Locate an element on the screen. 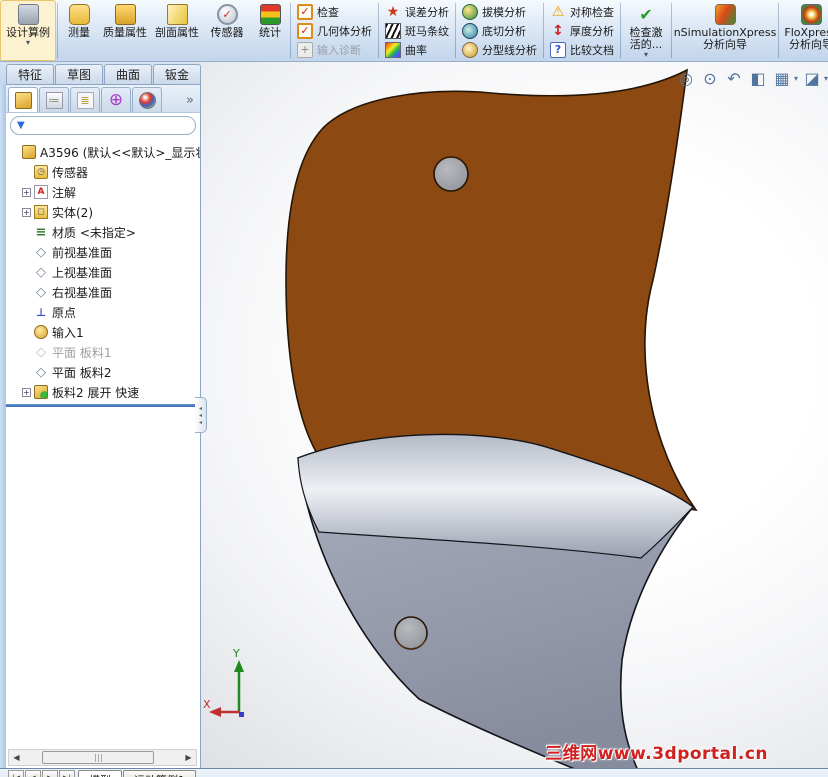  panel-tabs-overflow: » is located at coordinates (192, 102).